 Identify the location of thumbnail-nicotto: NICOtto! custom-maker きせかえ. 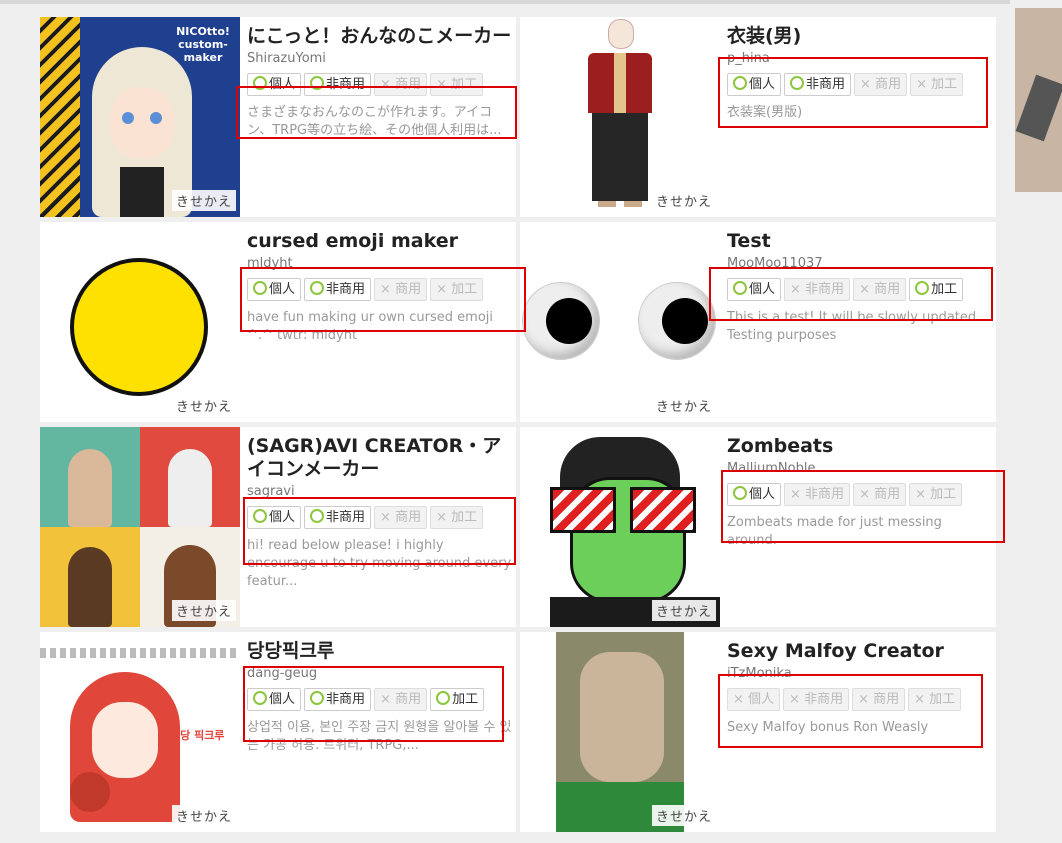
(140, 117).